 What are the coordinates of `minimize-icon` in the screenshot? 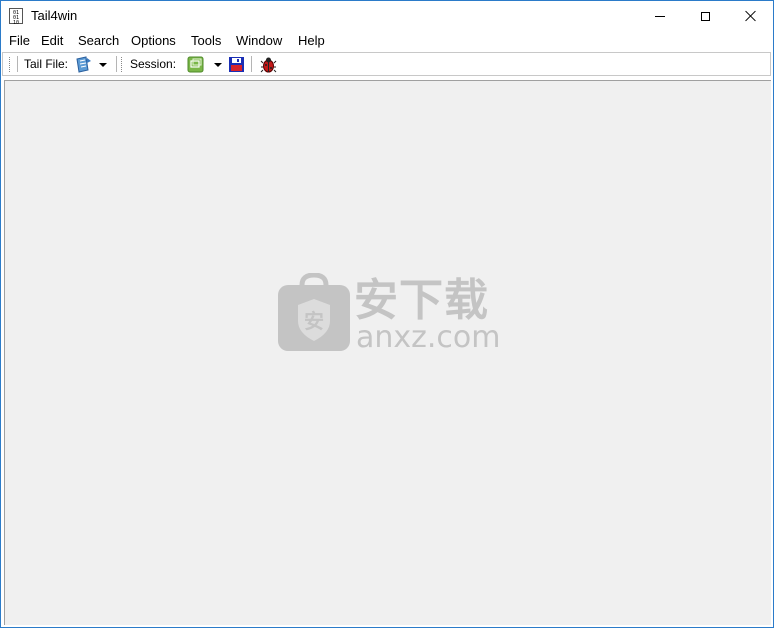 It's located at (660, 16).